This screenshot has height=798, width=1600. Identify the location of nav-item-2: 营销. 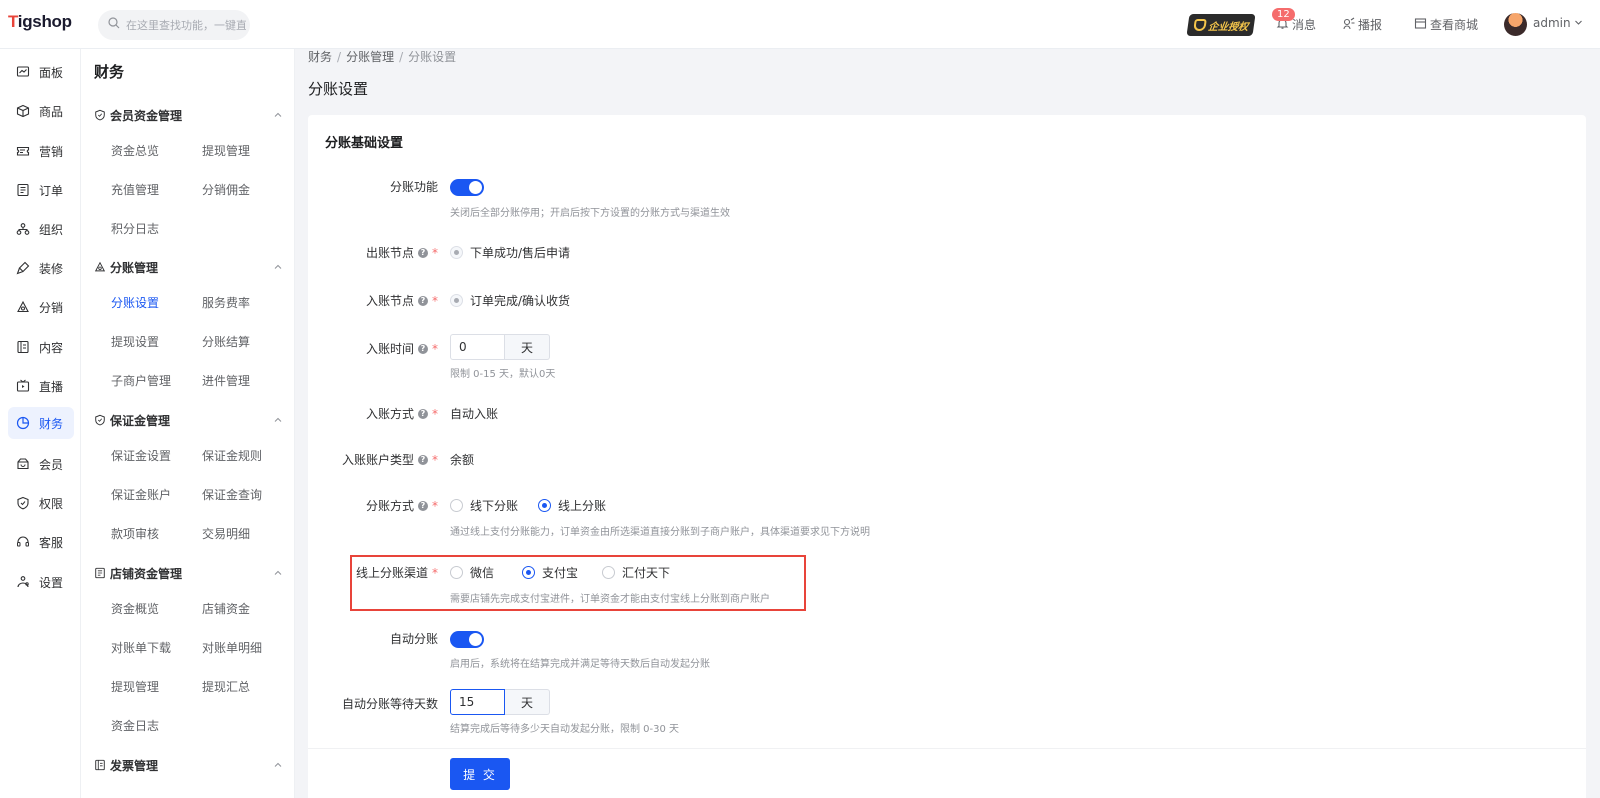
(41, 151).